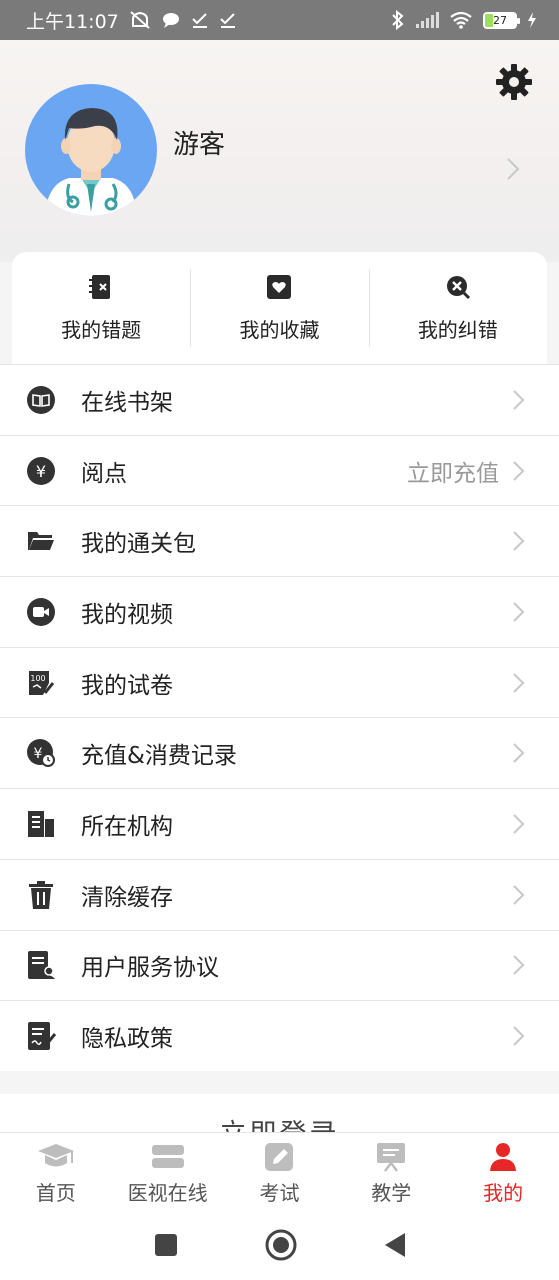  Describe the element at coordinates (127, 897) in the screenshot. I see `menu-item-label: 清除缓存` at that location.